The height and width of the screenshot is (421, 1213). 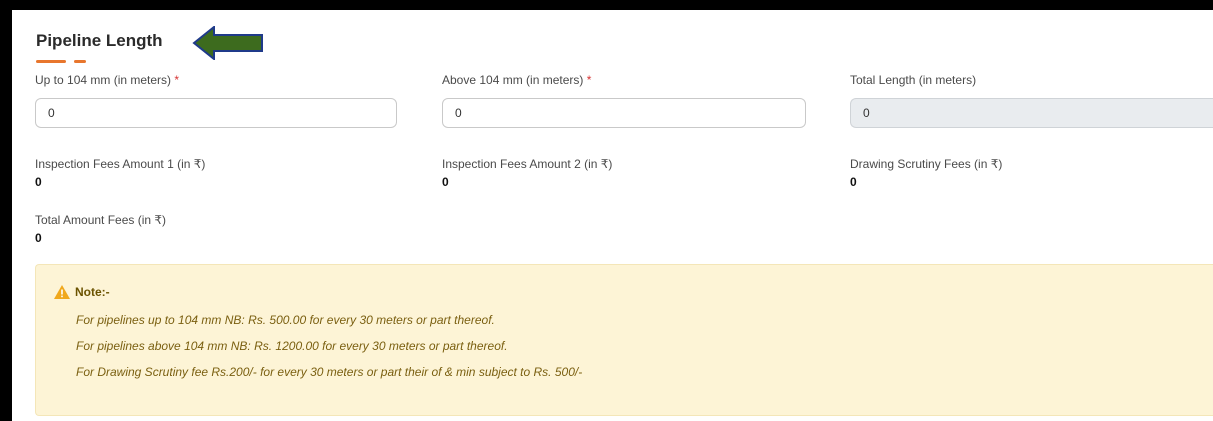 What do you see at coordinates (38, 238) in the screenshot?
I see `total-amount-fees-value: 0` at bounding box center [38, 238].